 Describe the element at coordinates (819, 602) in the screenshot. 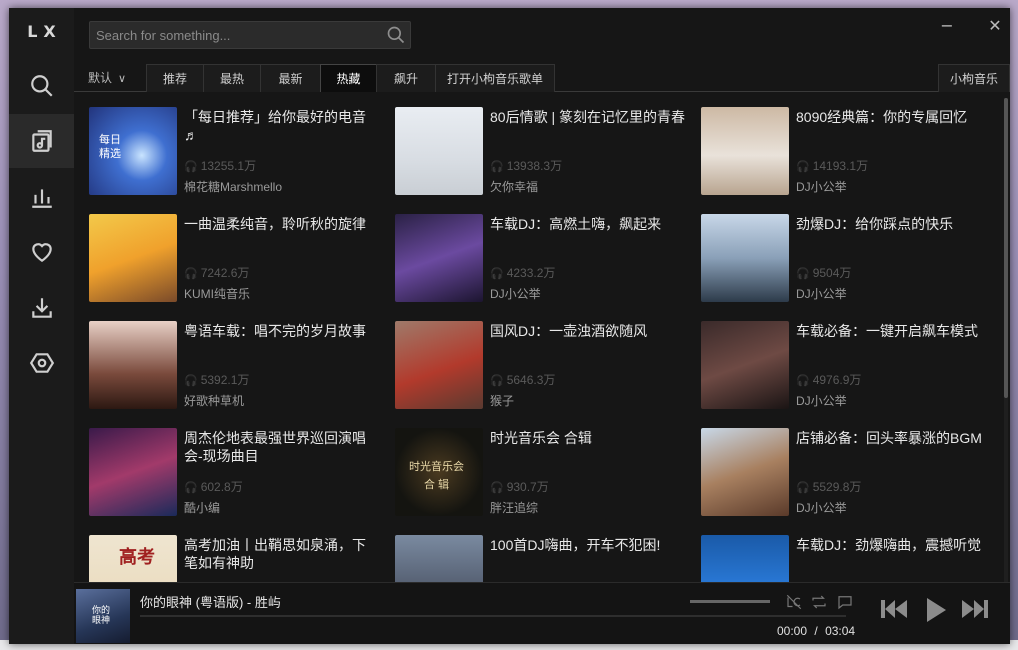

I see `play-mode-toggle` at that location.